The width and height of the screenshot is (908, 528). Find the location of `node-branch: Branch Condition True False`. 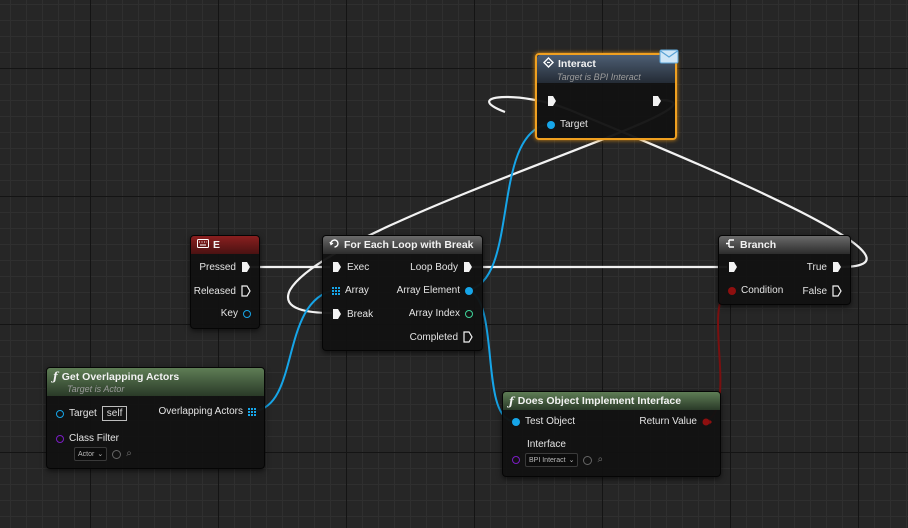

node-branch: Branch Condition True False is located at coordinates (784, 270).